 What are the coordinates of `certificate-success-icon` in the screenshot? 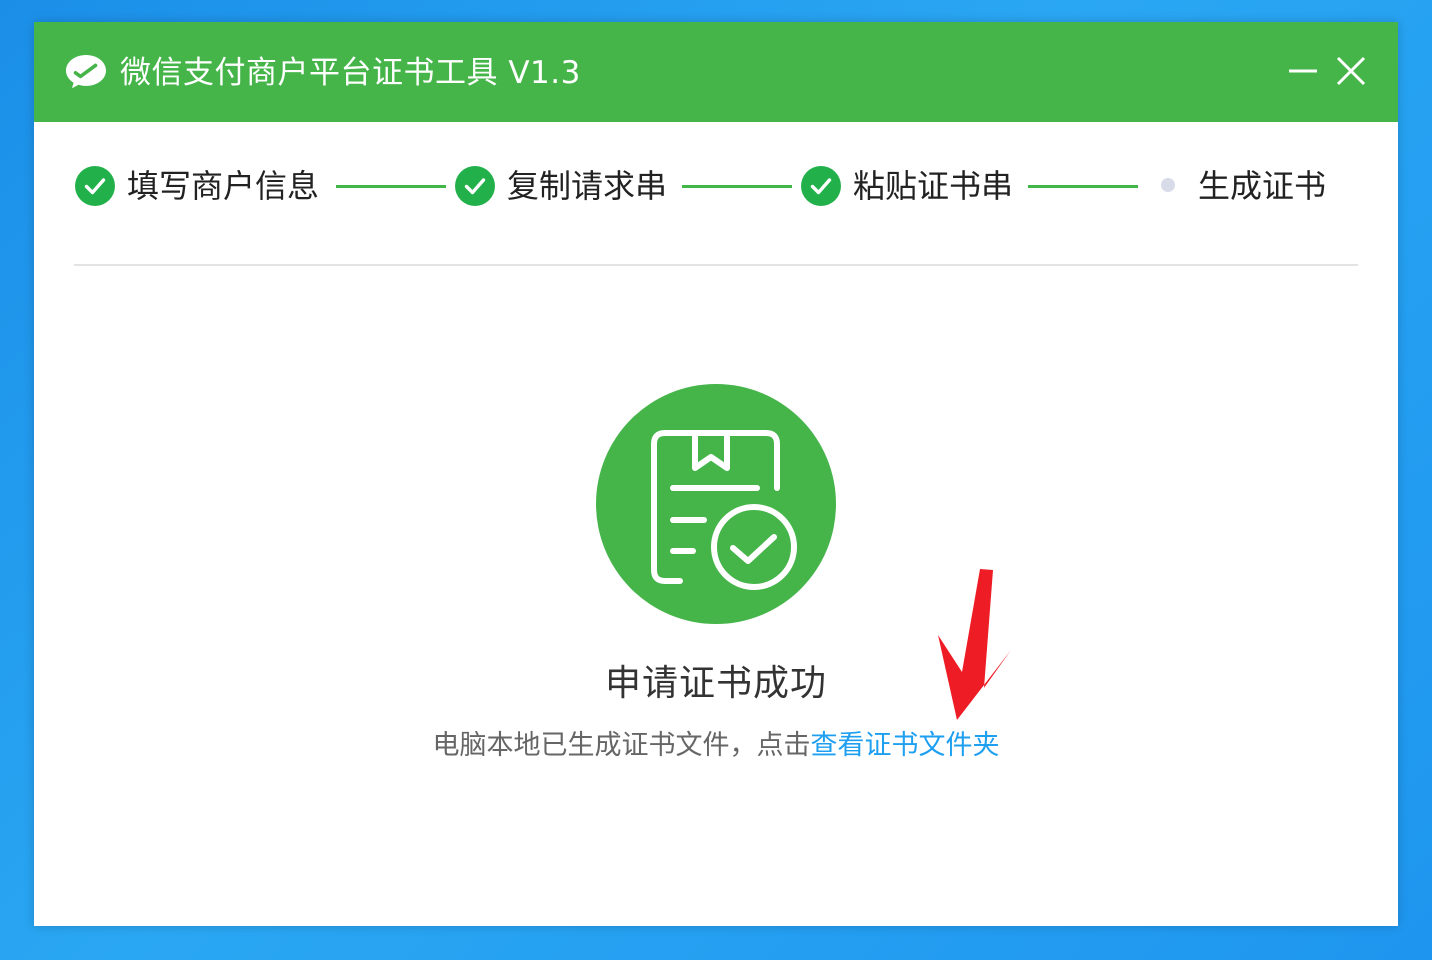 It's located at (716, 504).